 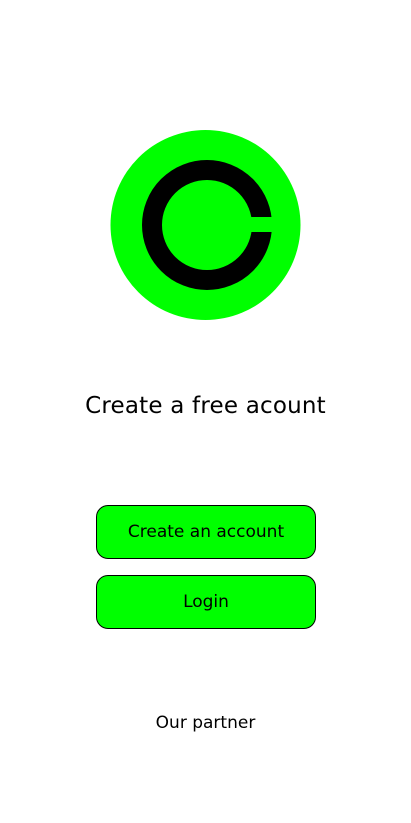 I want to click on page-title: Create a free acount, so click(x=205, y=406).